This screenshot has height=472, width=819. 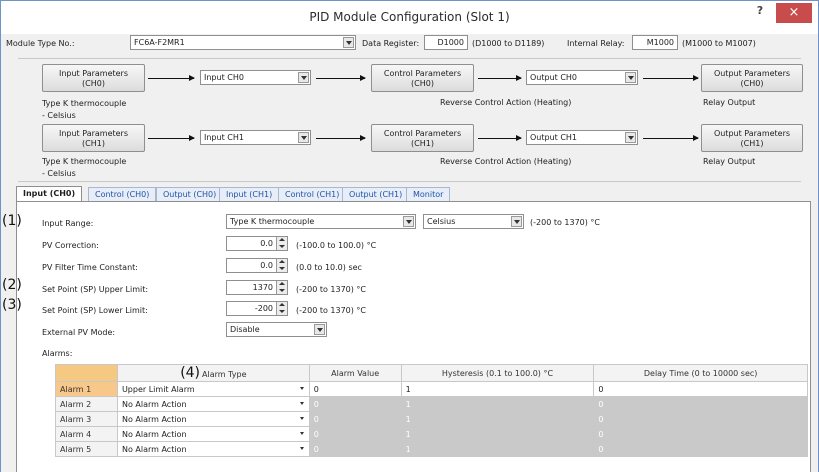 I want to click on data-register-input: D1000, so click(x=446, y=42).